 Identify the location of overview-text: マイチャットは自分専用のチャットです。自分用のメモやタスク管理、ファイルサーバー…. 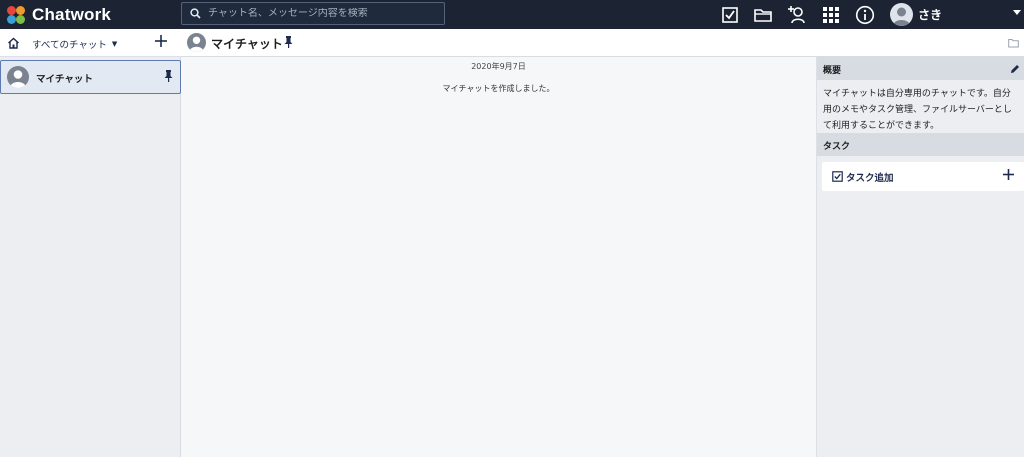
(917, 110).